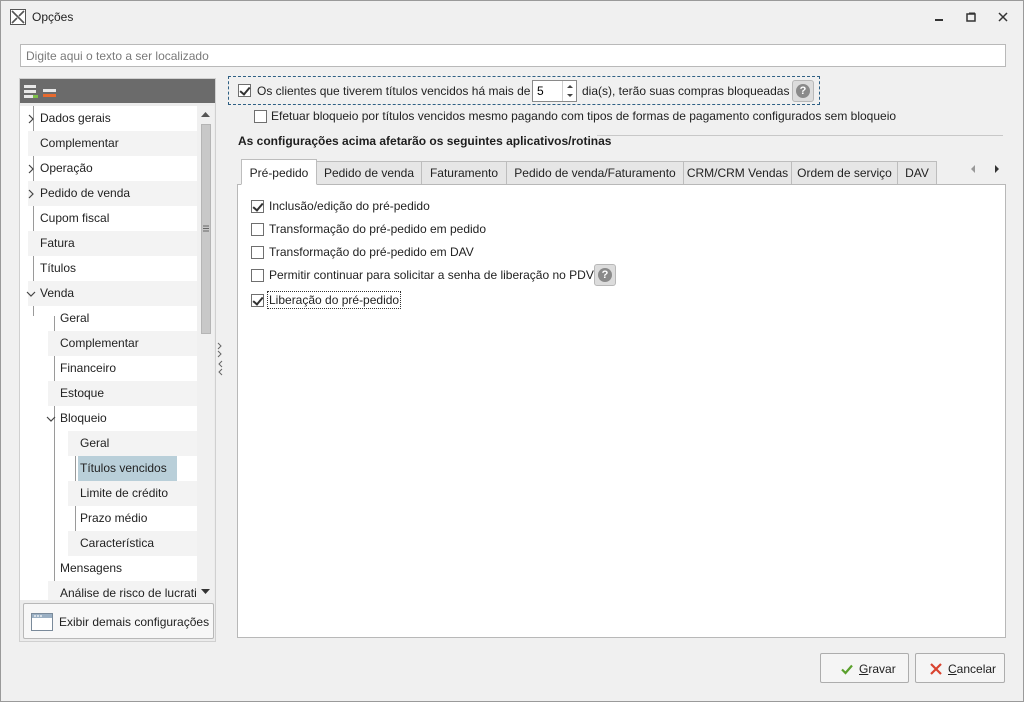  I want to click on tree-scrollbar, so click(205, 353).